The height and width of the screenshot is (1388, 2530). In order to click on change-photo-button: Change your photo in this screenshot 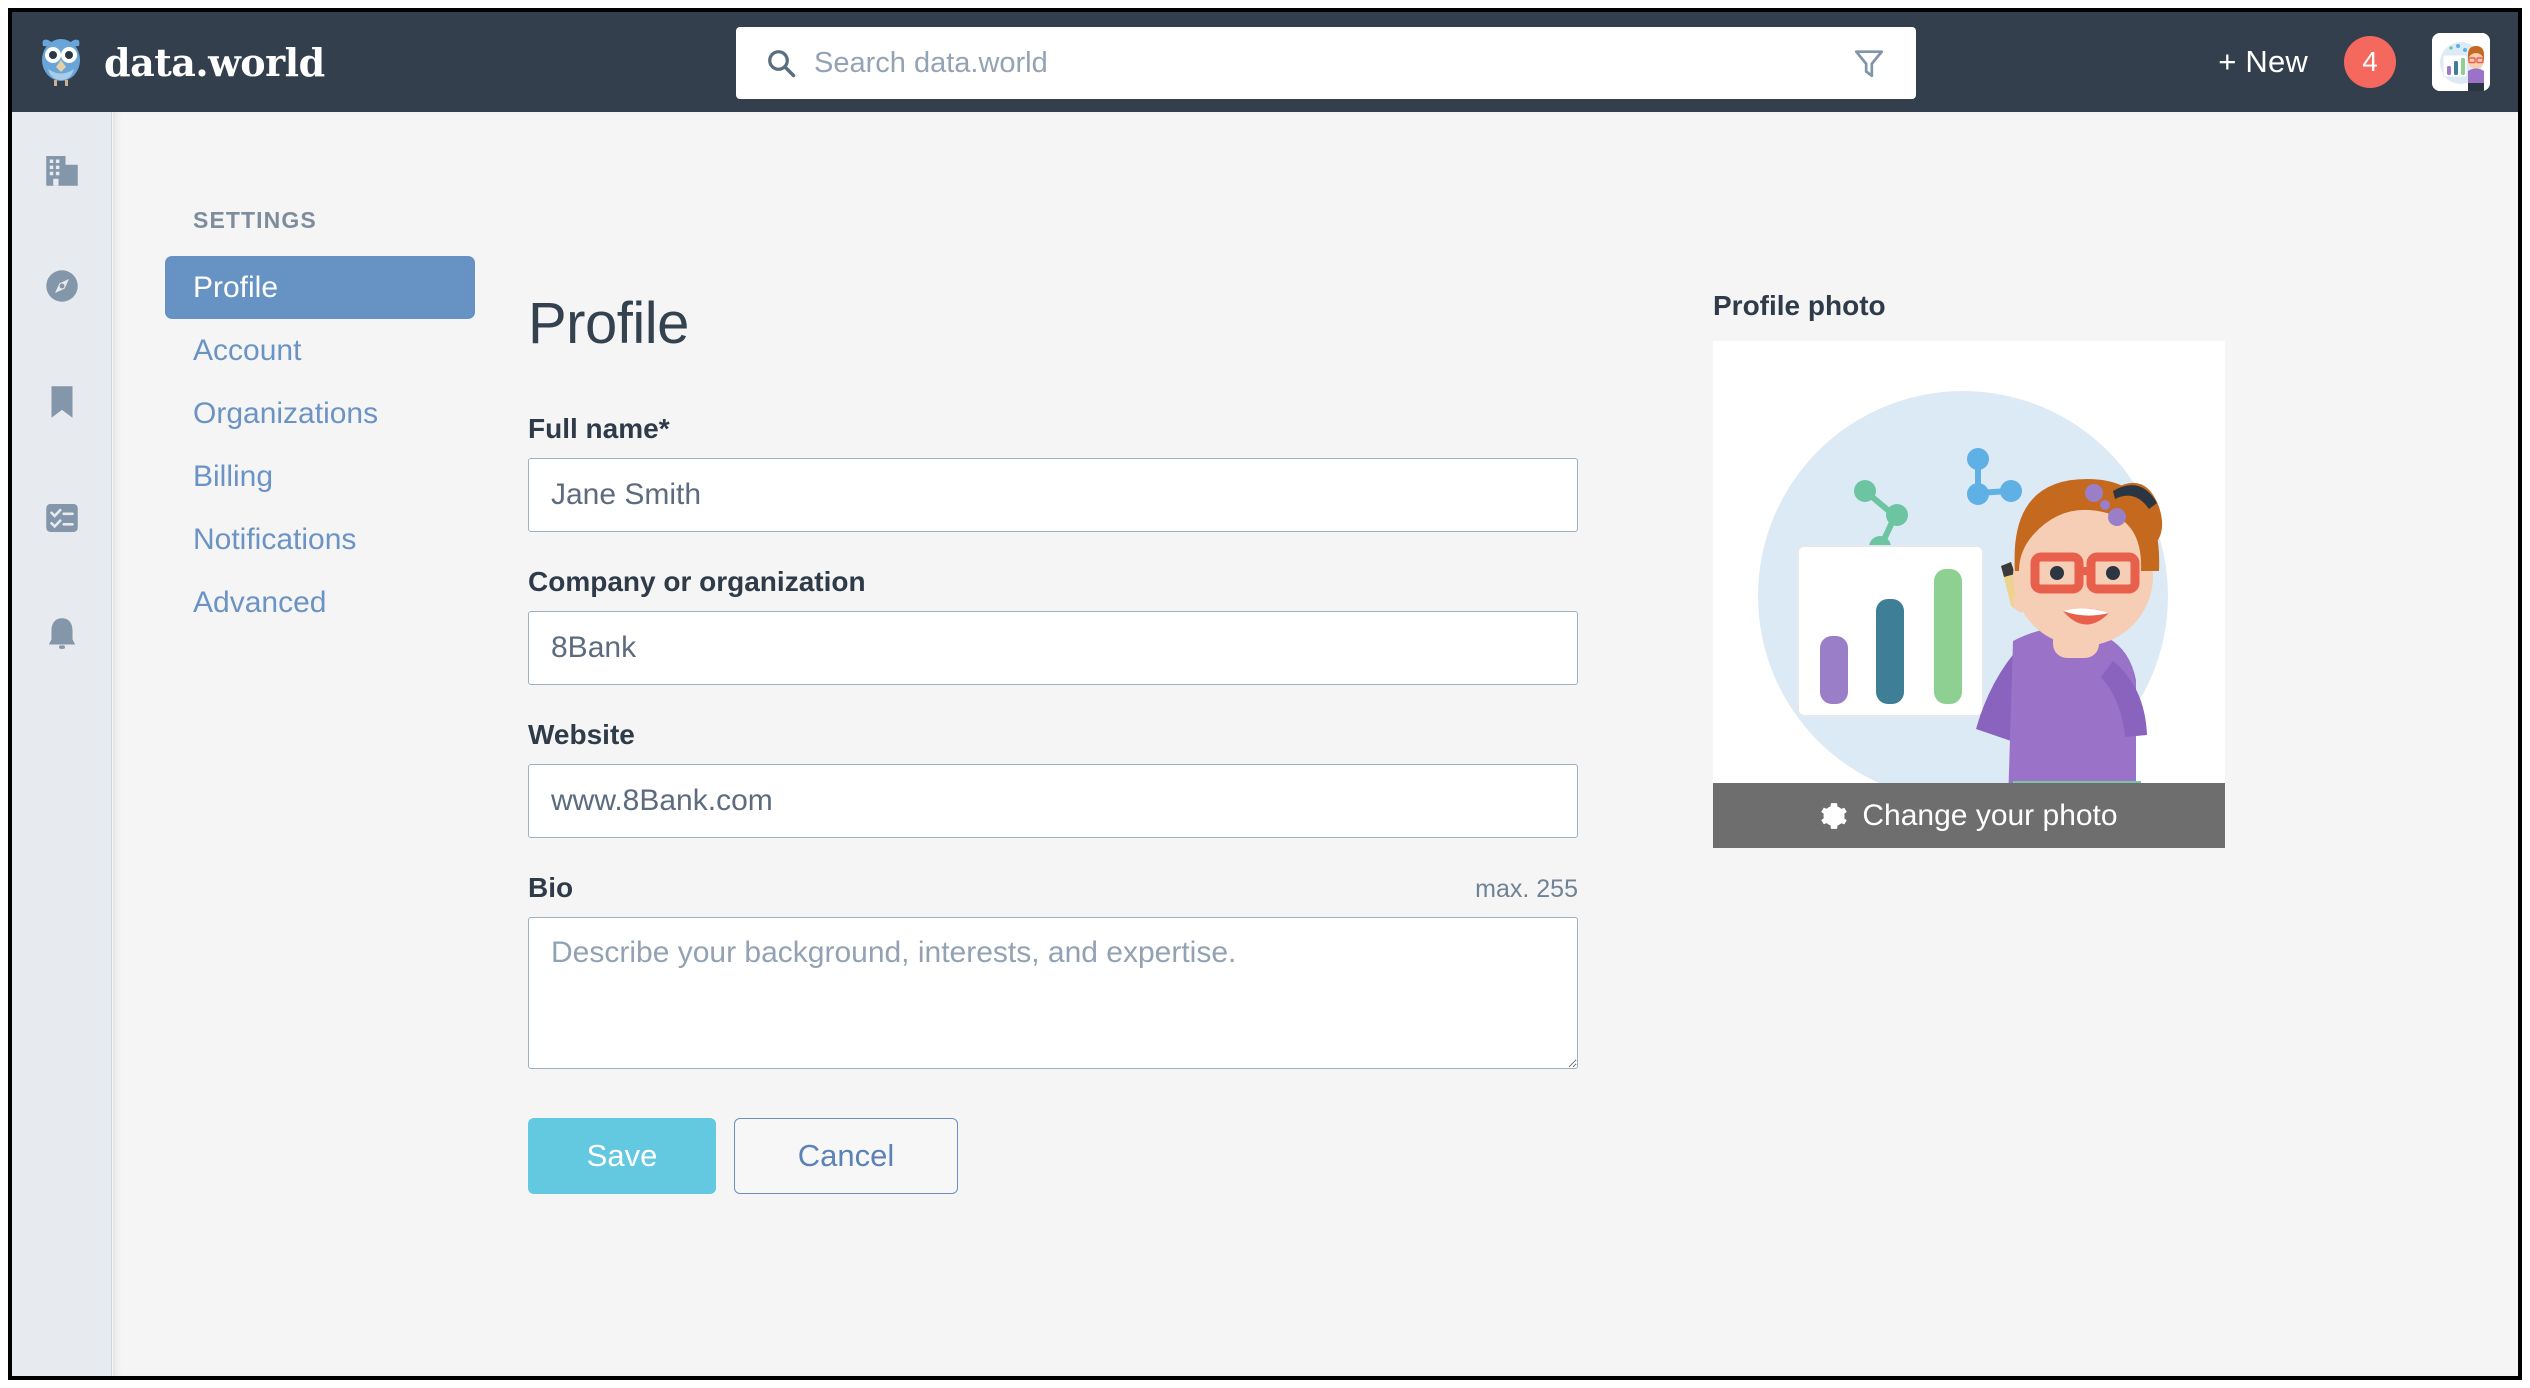, I will do `click(1969, 815)`.